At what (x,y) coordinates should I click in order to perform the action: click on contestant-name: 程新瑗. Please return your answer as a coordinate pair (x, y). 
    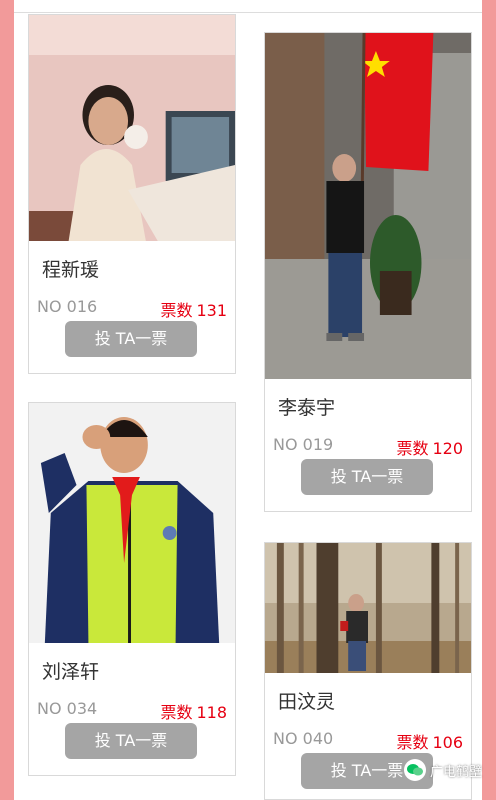
    Looking at the image, I should click on (71, 270).